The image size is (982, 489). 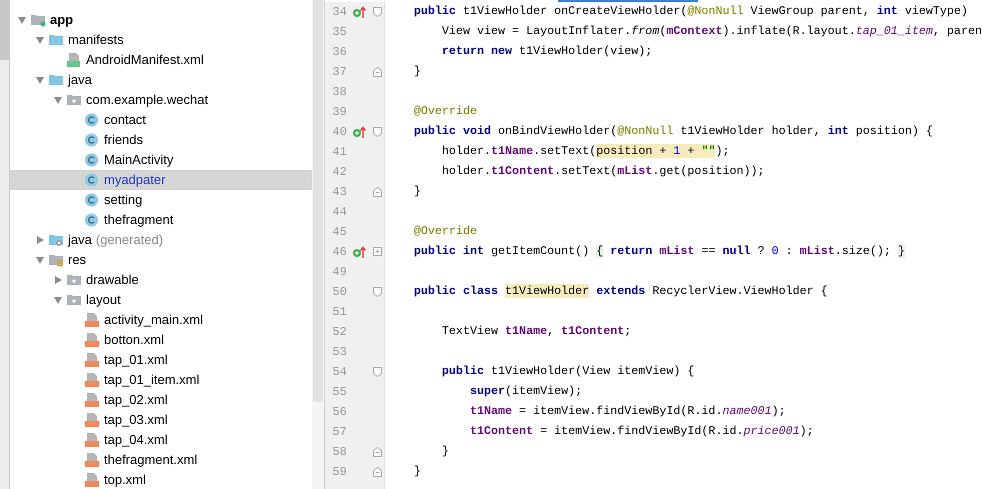 What do you see at coordinates (161, 420) in the screenshot?
I see `tree-item: tap_03.xml` at bounding box center [161, 420].